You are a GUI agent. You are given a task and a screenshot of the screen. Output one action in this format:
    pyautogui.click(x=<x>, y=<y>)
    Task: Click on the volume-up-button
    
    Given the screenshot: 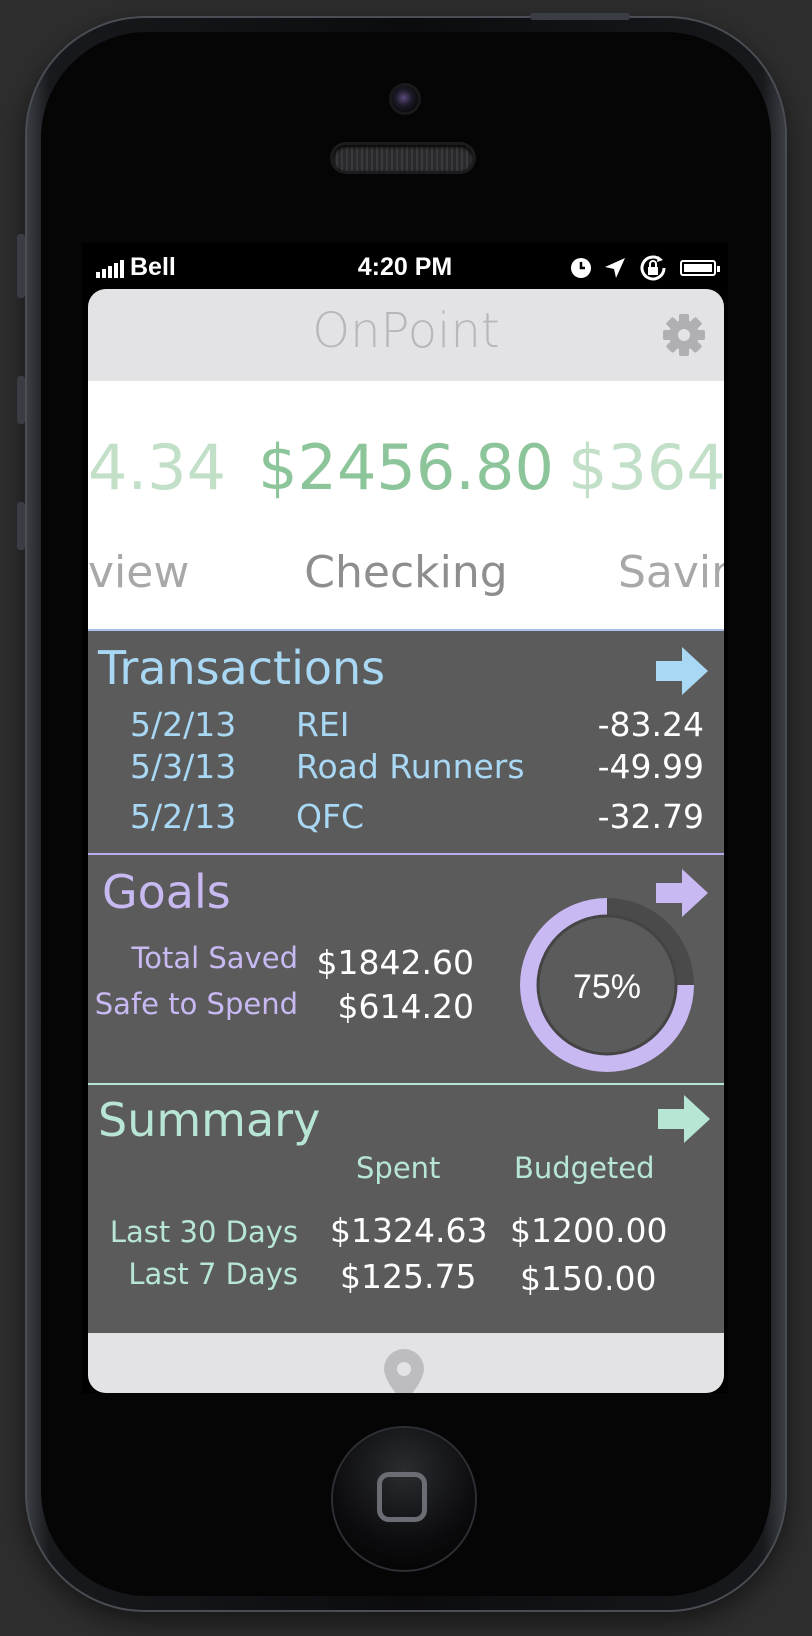 What is the action you would take?
    pyautogui.click(x=21, y=266)
    